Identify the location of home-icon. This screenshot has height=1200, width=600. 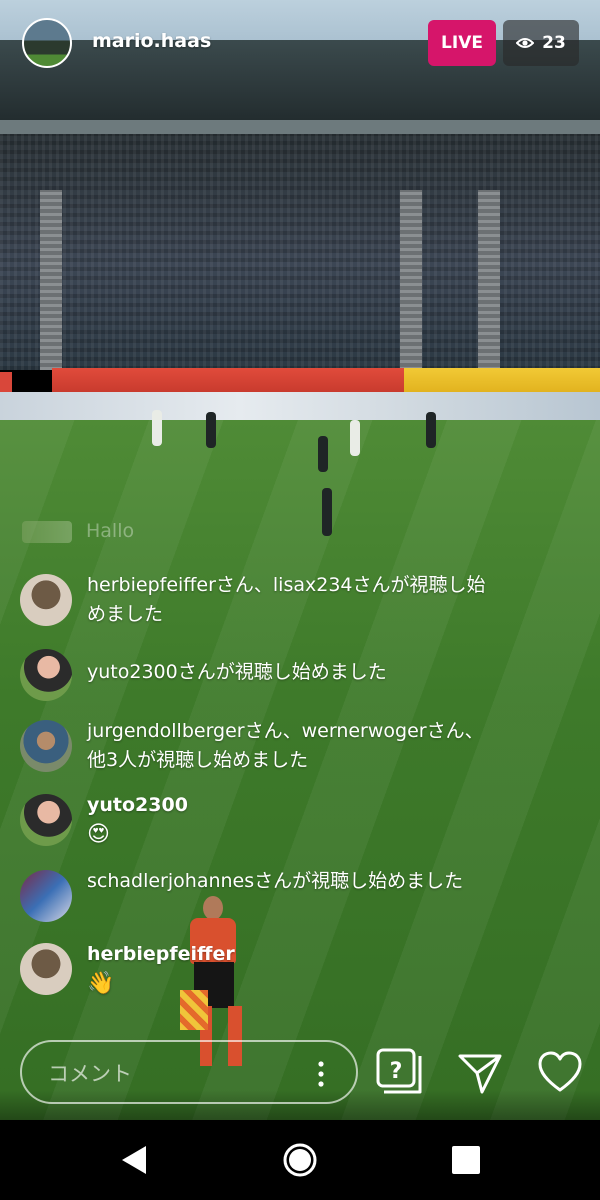
(300, 1160).